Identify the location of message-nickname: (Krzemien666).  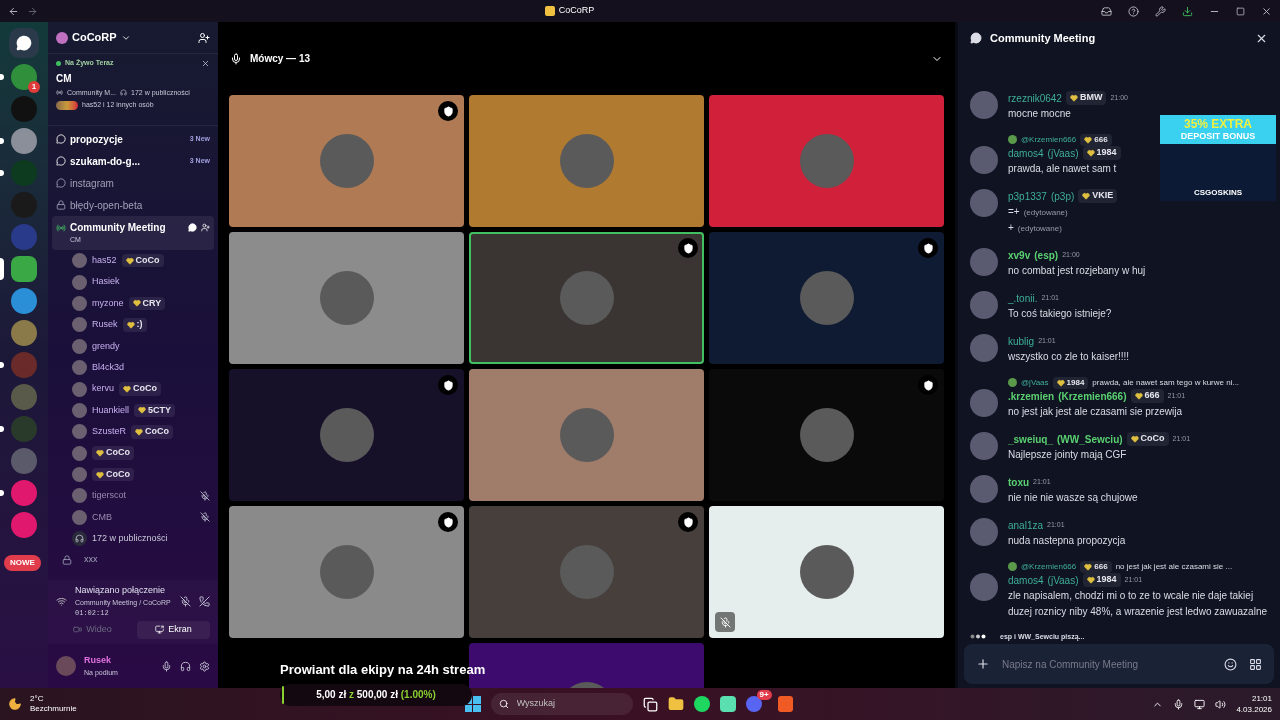
(1092, 396).